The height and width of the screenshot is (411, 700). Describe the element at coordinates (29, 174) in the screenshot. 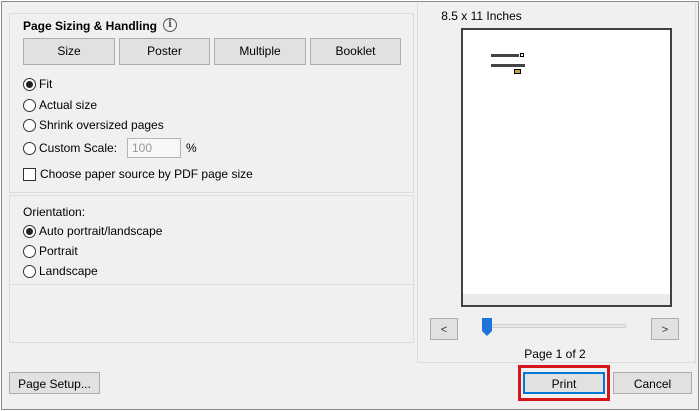

I see `paper-source-checkbox` at that location.